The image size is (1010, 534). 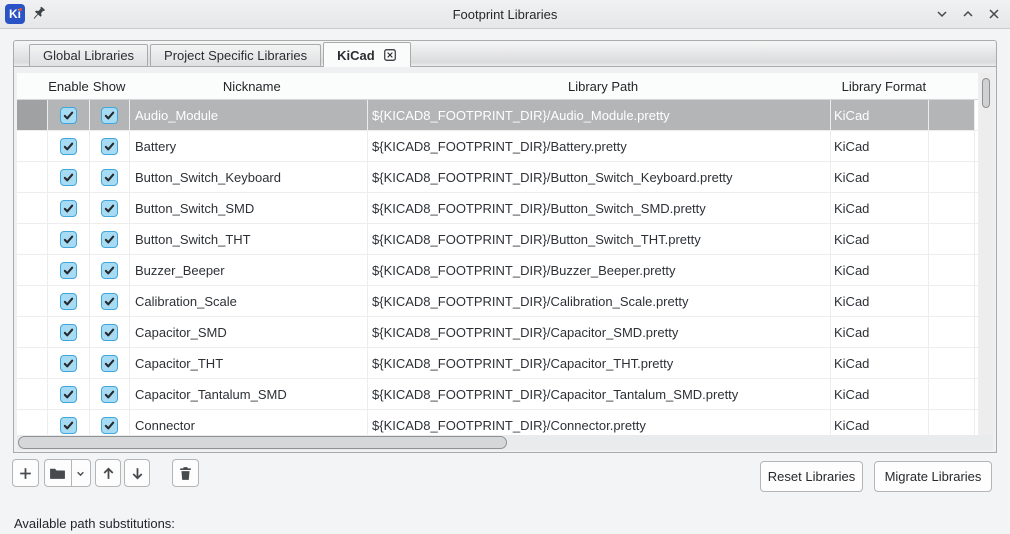 I want to click on header-library-format: Library Format, so click(x=882, y=86).